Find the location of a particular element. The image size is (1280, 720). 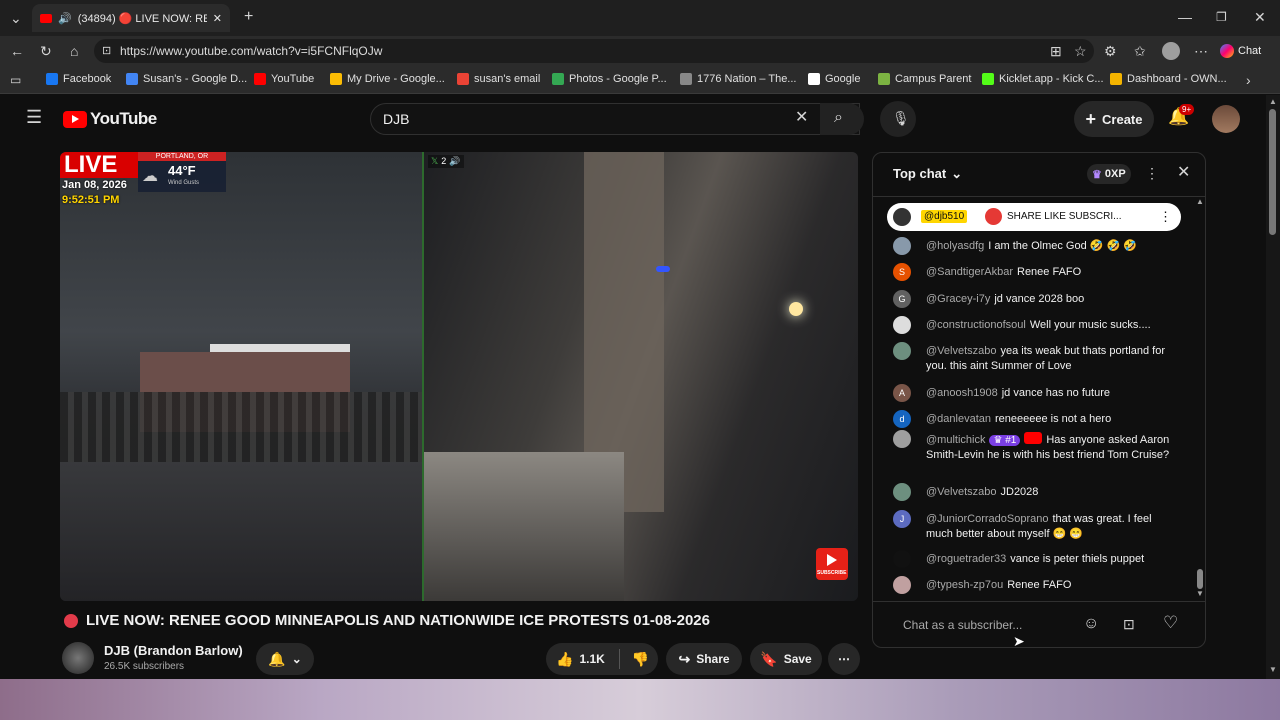

page-scrollbar: ▲ ▼ is located at coordinates (1273, 387).